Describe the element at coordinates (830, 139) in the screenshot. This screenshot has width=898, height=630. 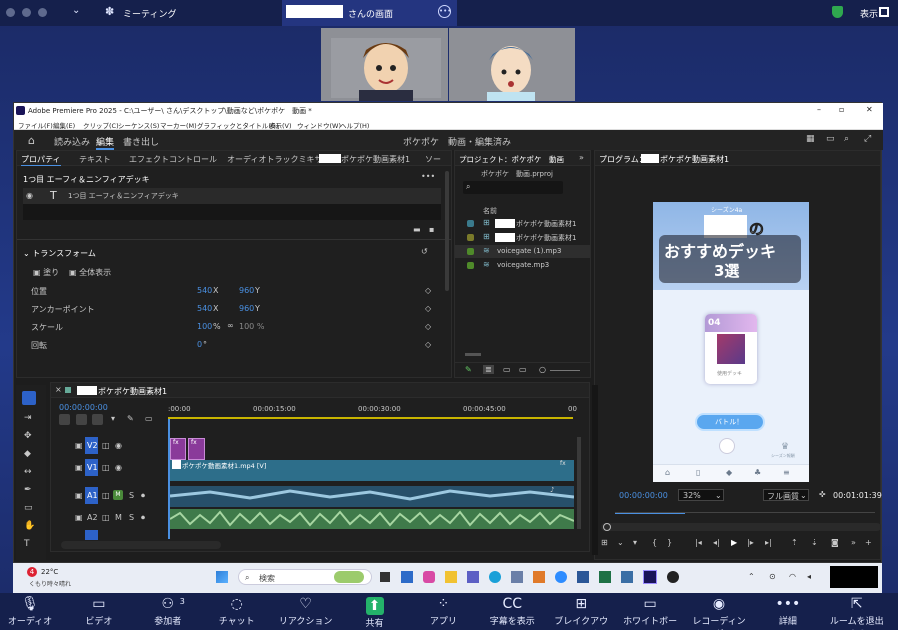
I see `layout-icon: ▭` at that location.